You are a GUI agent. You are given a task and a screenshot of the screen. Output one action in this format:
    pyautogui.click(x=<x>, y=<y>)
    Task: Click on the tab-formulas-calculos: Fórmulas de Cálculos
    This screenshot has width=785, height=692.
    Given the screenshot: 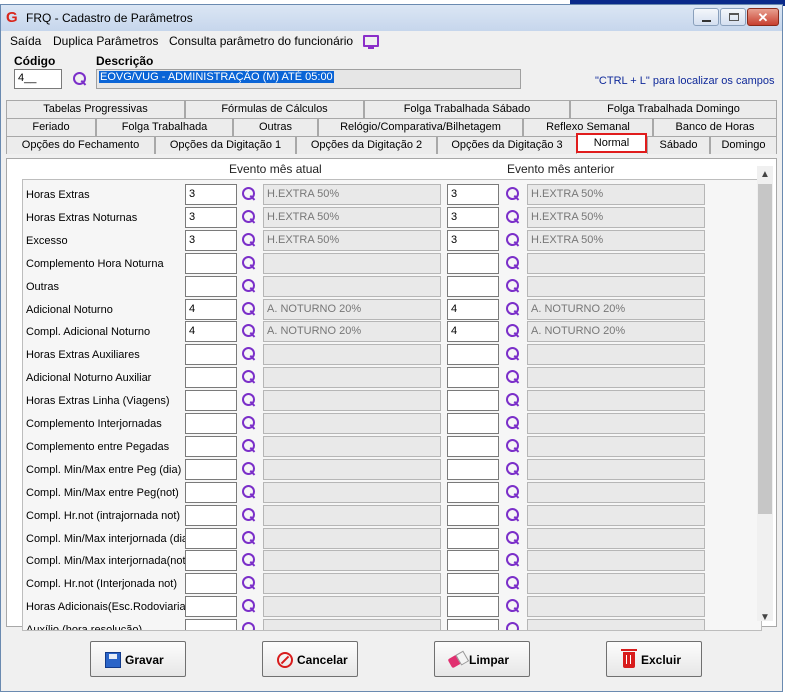 What is the action you would take?
    pyautogui.click(x=274, y=109)
    